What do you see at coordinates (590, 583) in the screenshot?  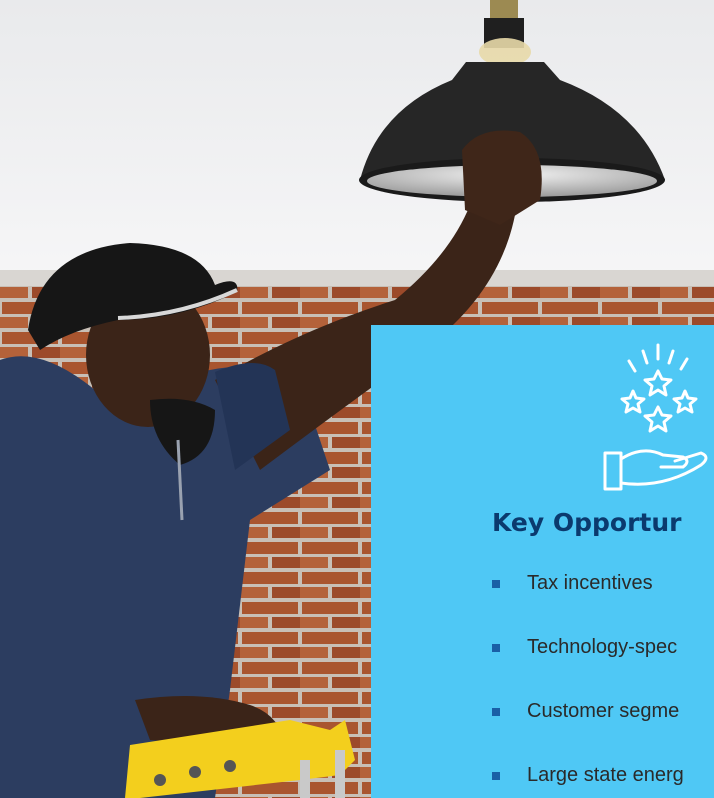 I see `list-item-label: Tax incentives` at bounding box center [590, 583].